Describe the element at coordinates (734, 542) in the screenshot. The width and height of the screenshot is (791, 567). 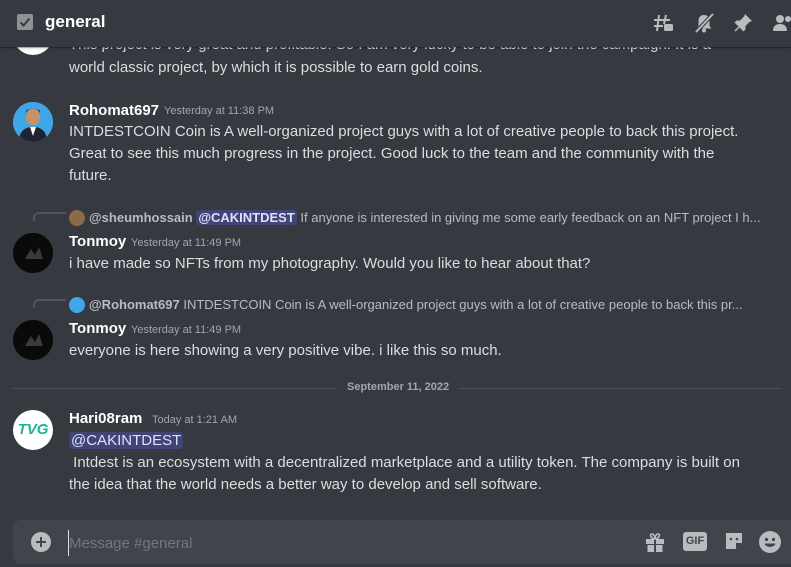
I see `sticker-icon` at that location.